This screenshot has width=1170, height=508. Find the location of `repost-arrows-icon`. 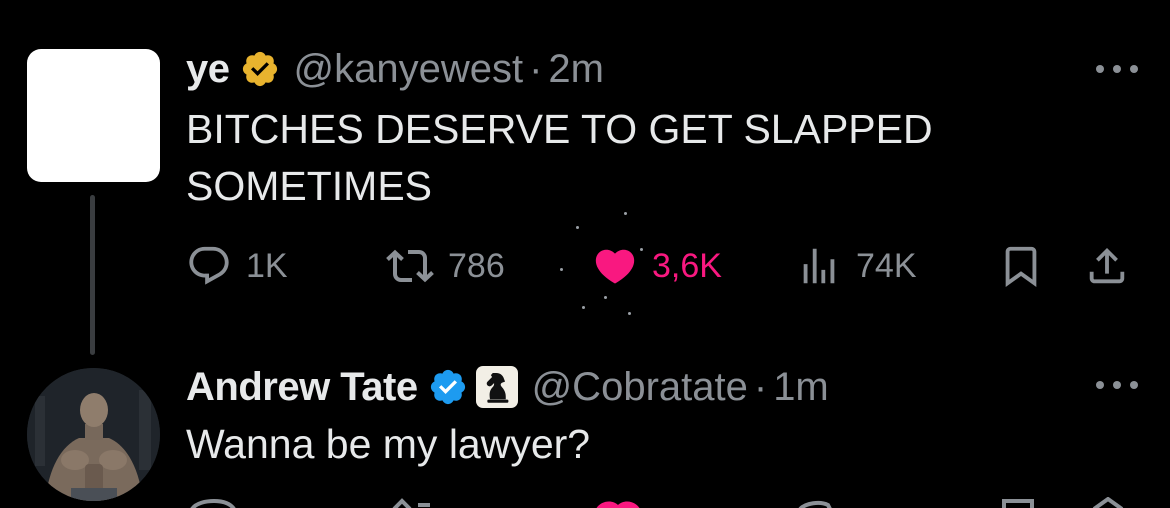

repost-arrows-icon is located at coordinates (410, 266).